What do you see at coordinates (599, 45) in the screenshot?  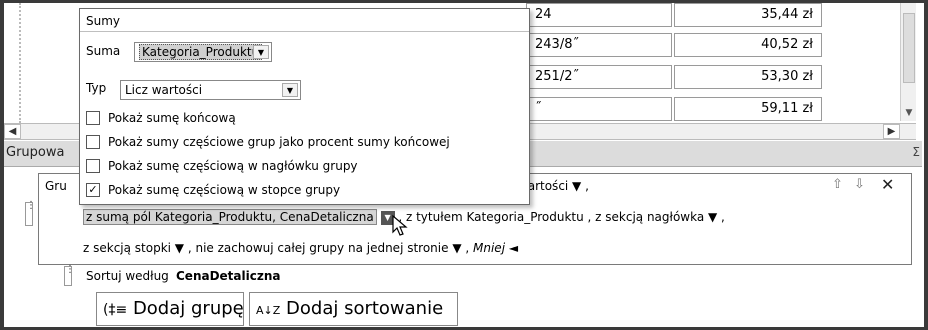 I see `table-cell-dim: 243/8˝` at bounding box center [599, 45].